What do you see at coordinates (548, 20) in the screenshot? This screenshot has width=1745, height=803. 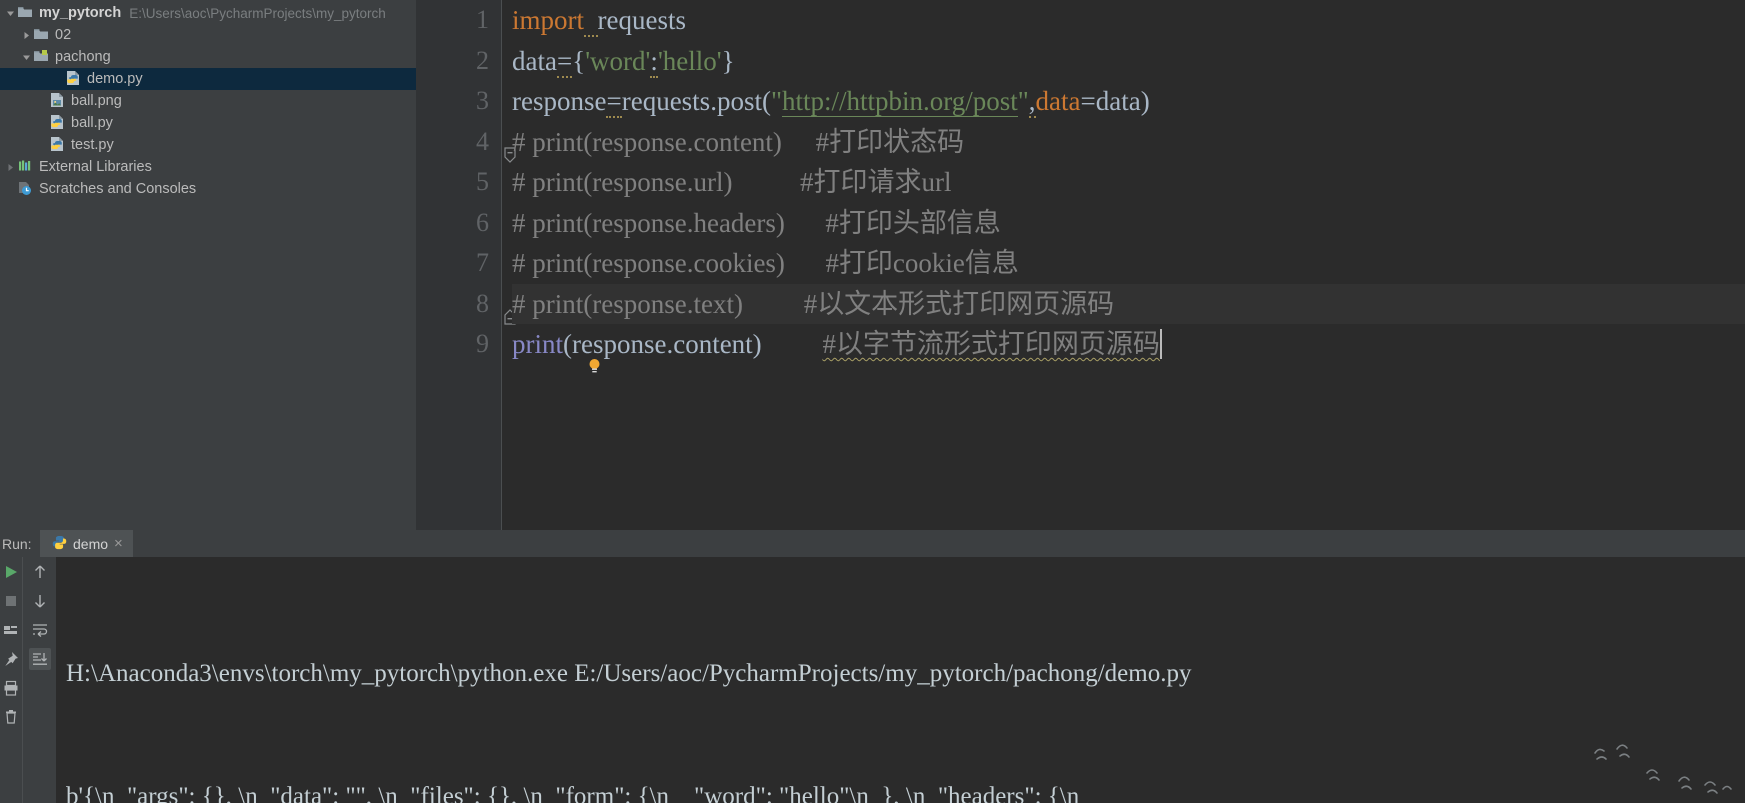 I see `keyword-import: import` at bounding box center [548, 20].